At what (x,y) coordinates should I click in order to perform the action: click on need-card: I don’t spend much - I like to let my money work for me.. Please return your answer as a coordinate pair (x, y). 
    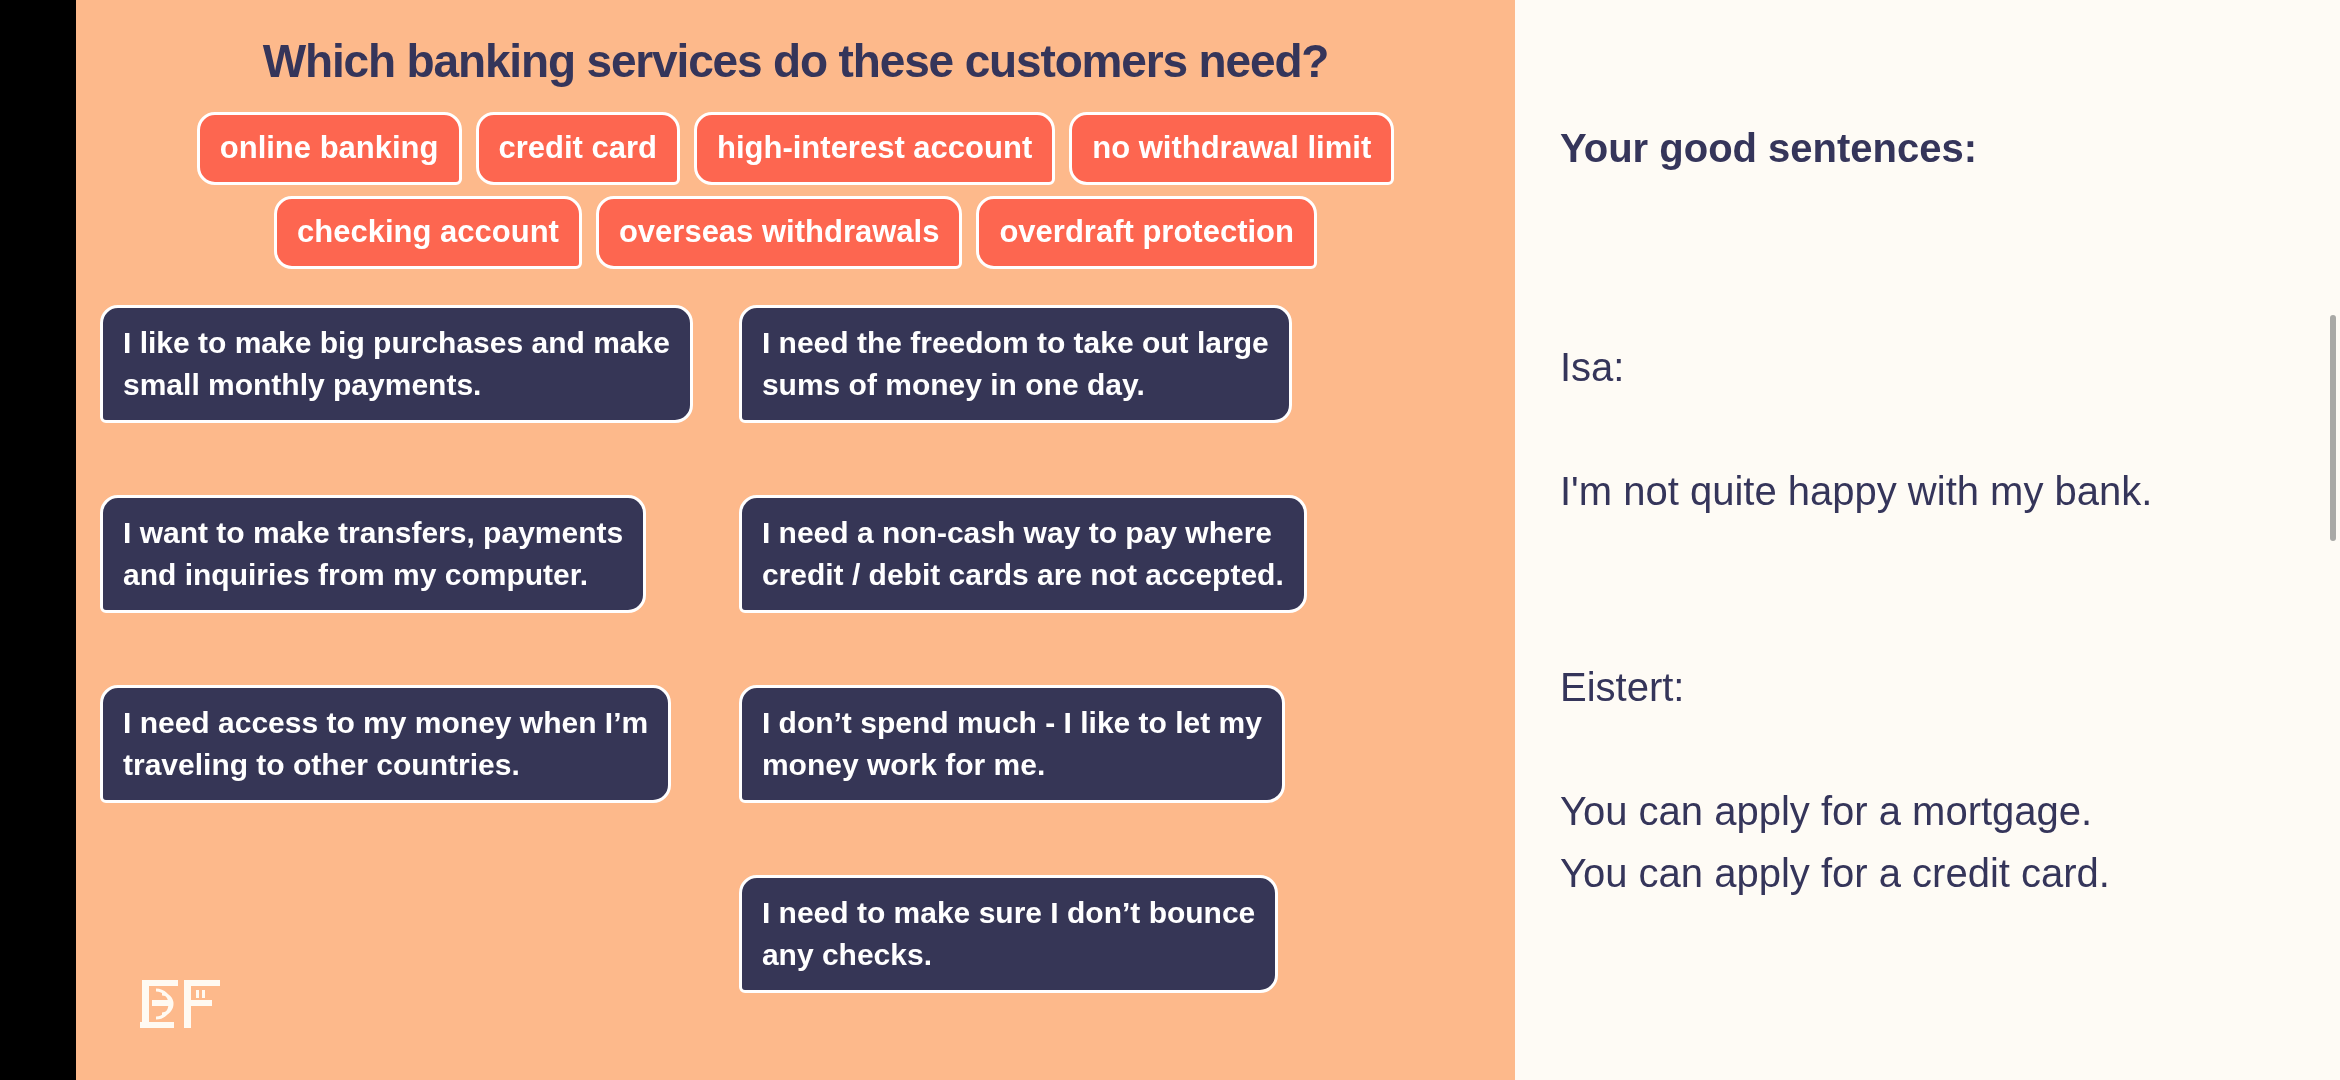
    Looking at the image, I should click on (1011, 744).